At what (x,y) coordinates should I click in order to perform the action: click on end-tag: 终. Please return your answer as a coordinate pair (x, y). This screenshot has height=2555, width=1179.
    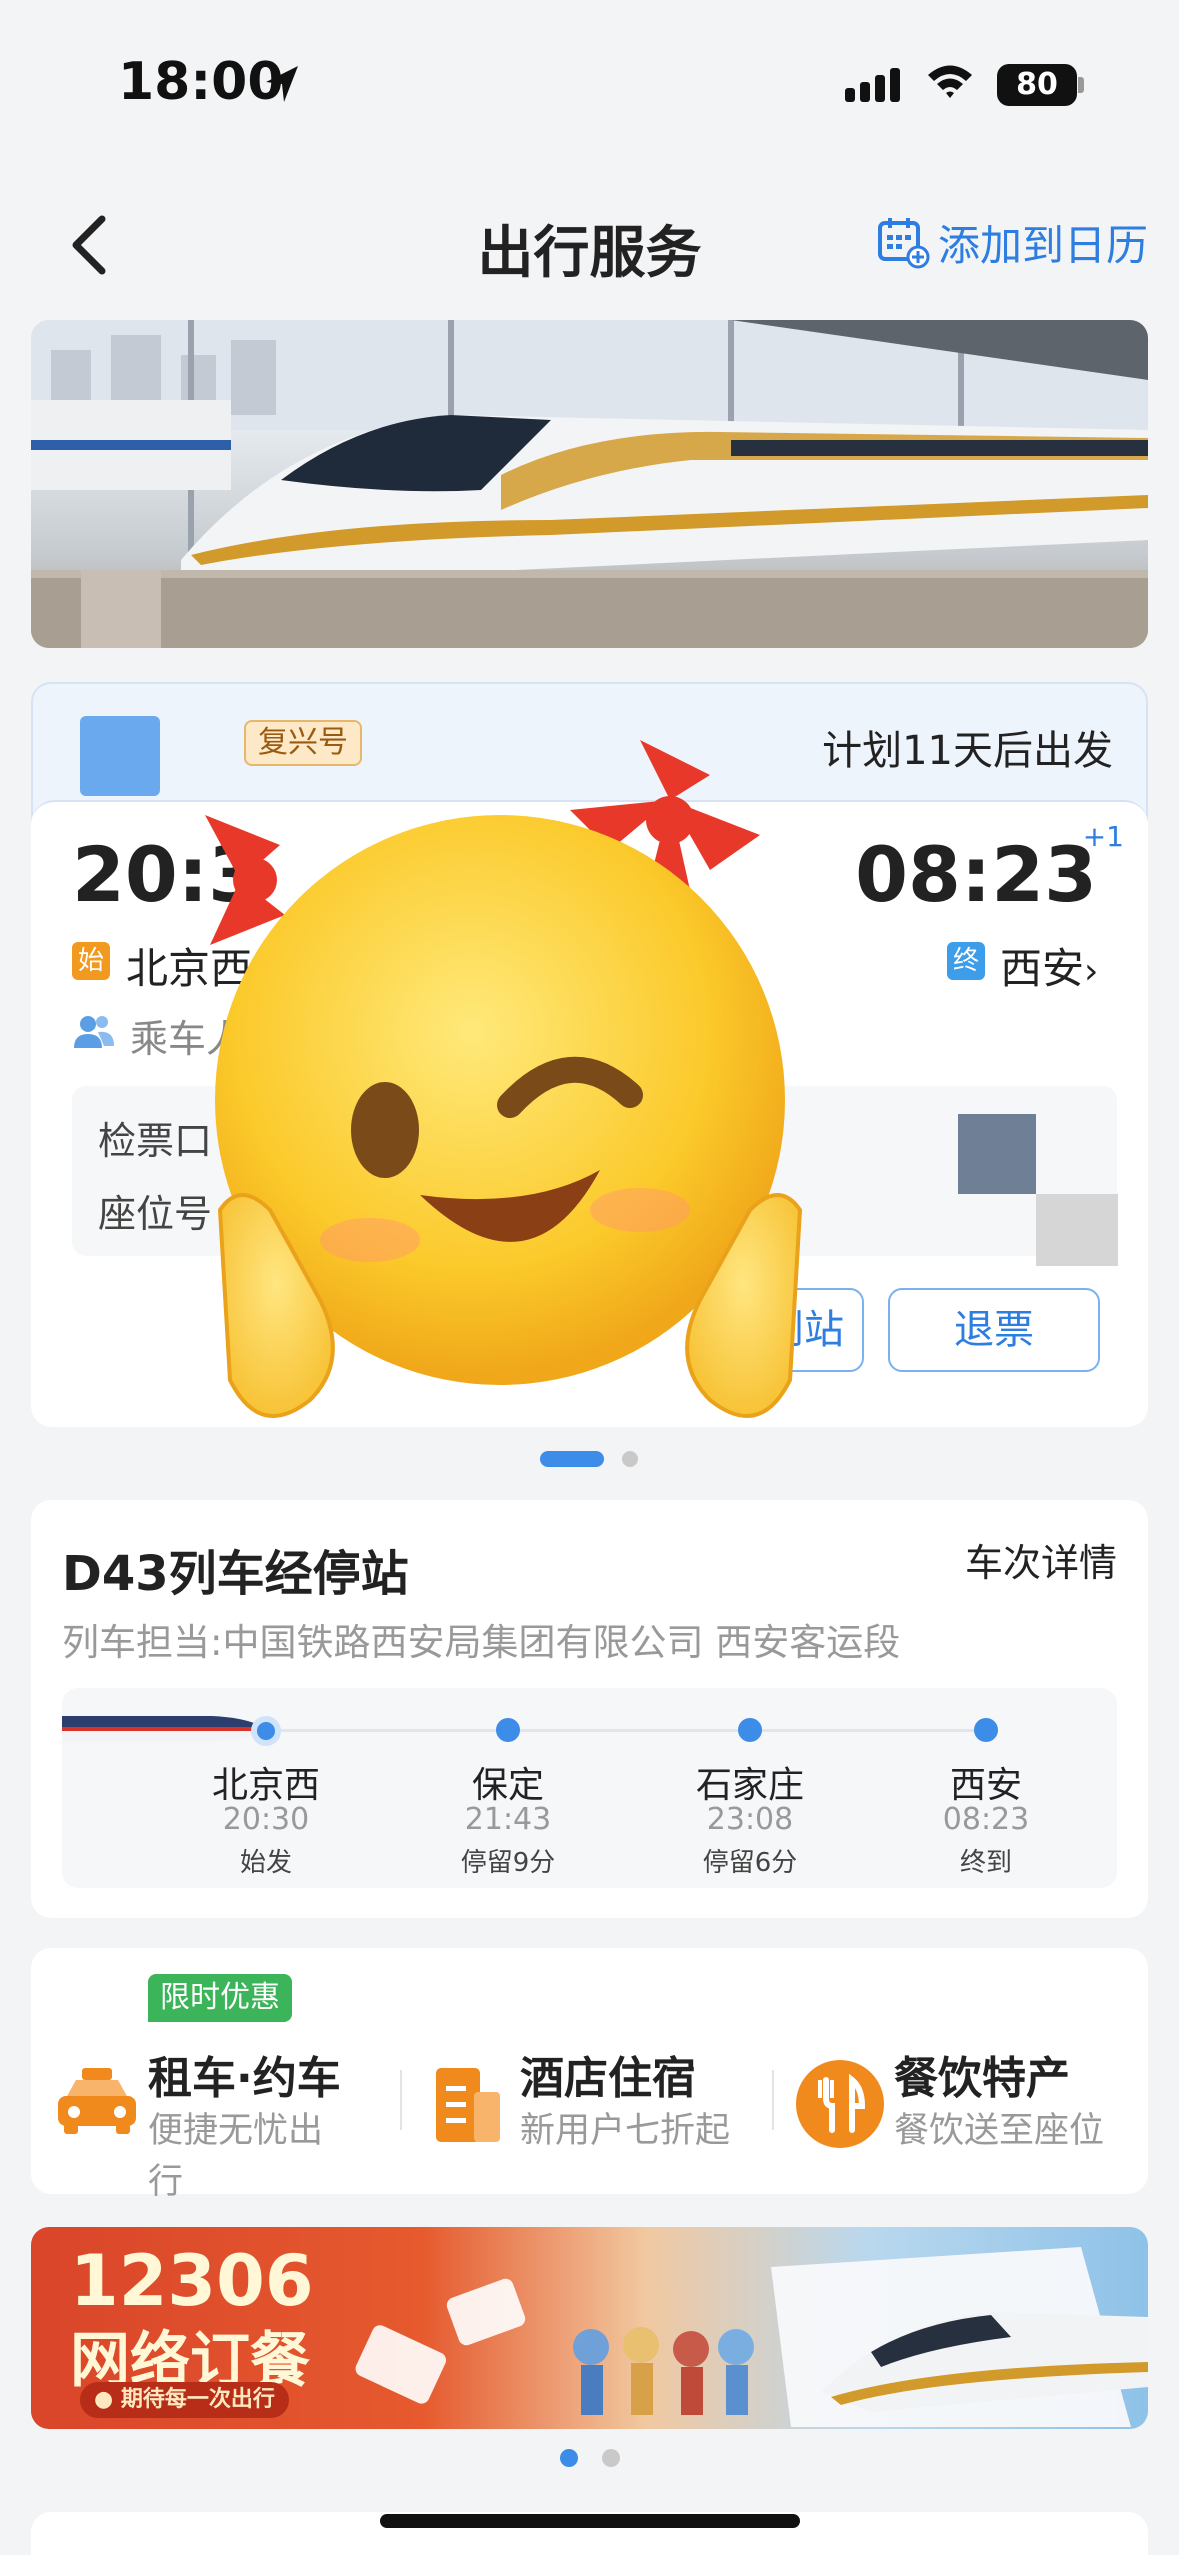
    Looking at the image, I should click on (966, 961).